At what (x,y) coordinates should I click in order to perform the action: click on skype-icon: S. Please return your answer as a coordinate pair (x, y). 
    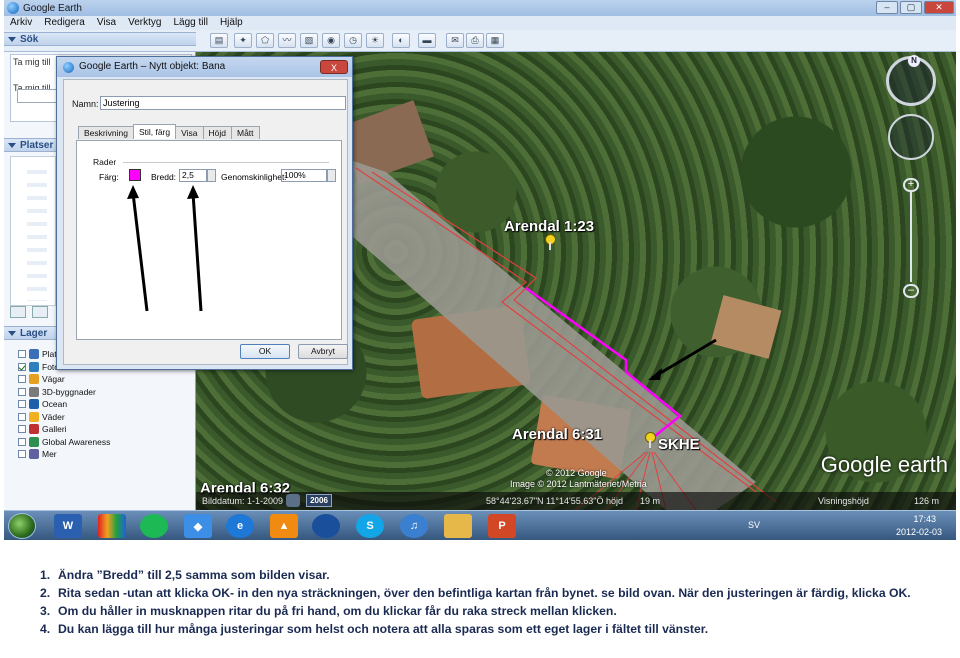
    Looking at the image, I should click on (370, 526).